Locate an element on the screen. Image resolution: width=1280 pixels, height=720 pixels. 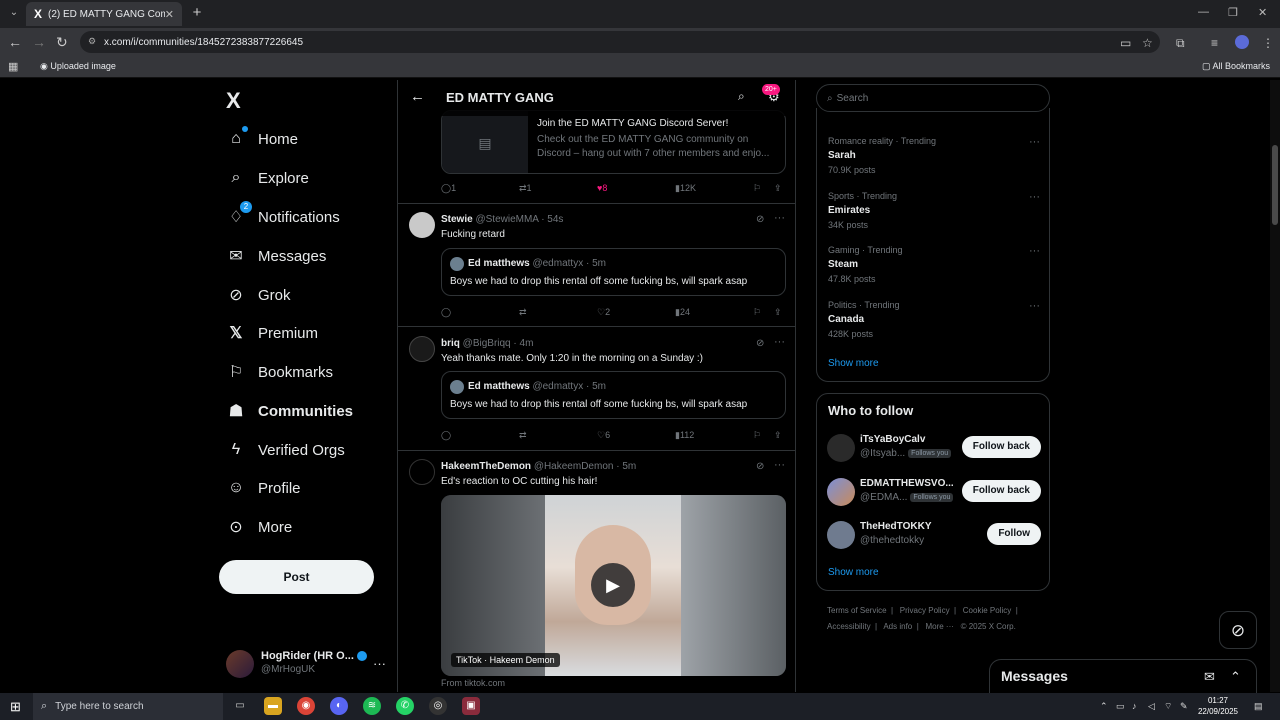
task-view-icon: ▭ is located at coordinates (240, 706).